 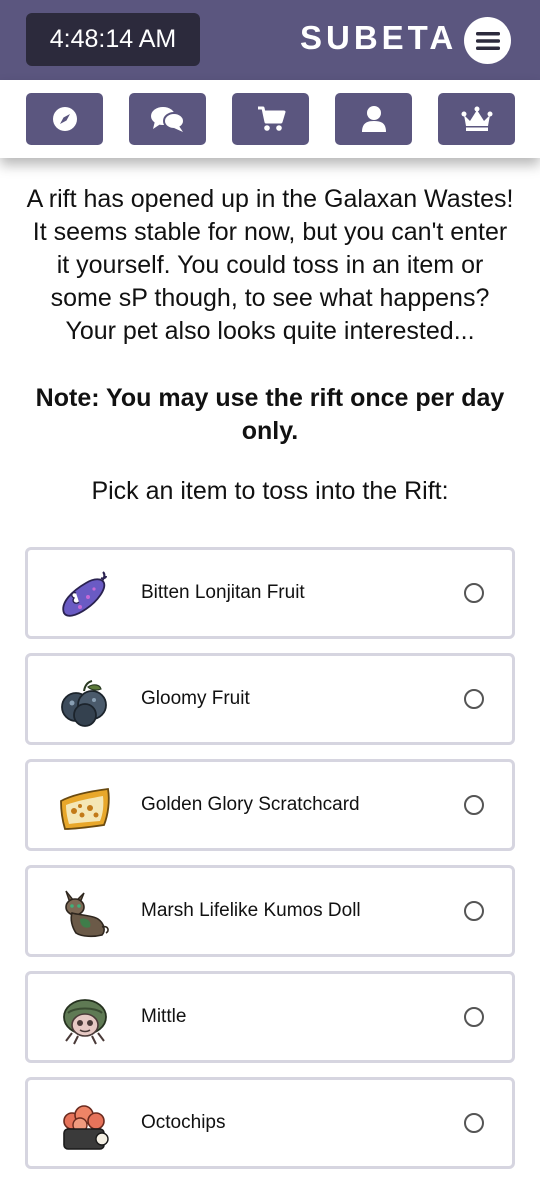 I want to click on nav-explore-button, so click(x=64, y=119).